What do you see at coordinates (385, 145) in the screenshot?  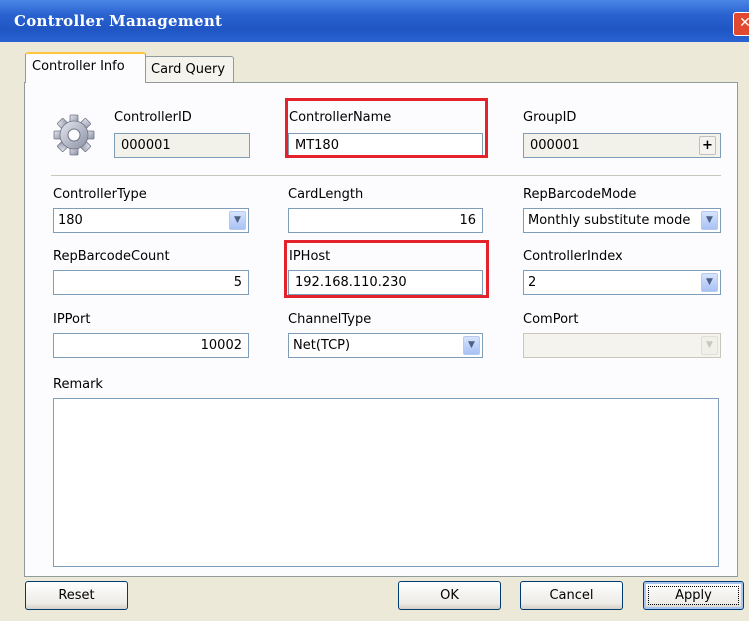 I see `controller-name-field: MT180` at bounding box center [385, 145].